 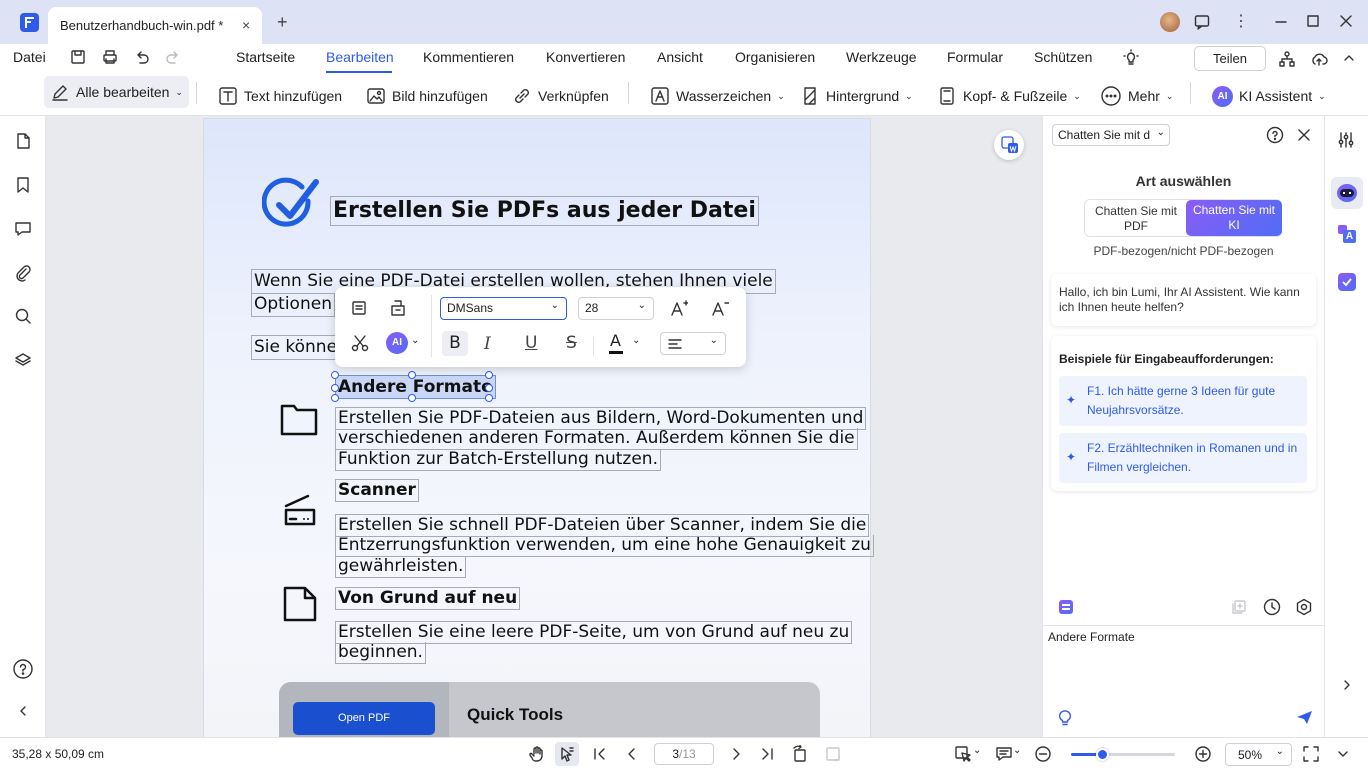 I want to click on font-family-select: DMSans ⌄, so click(x=503, y=308).